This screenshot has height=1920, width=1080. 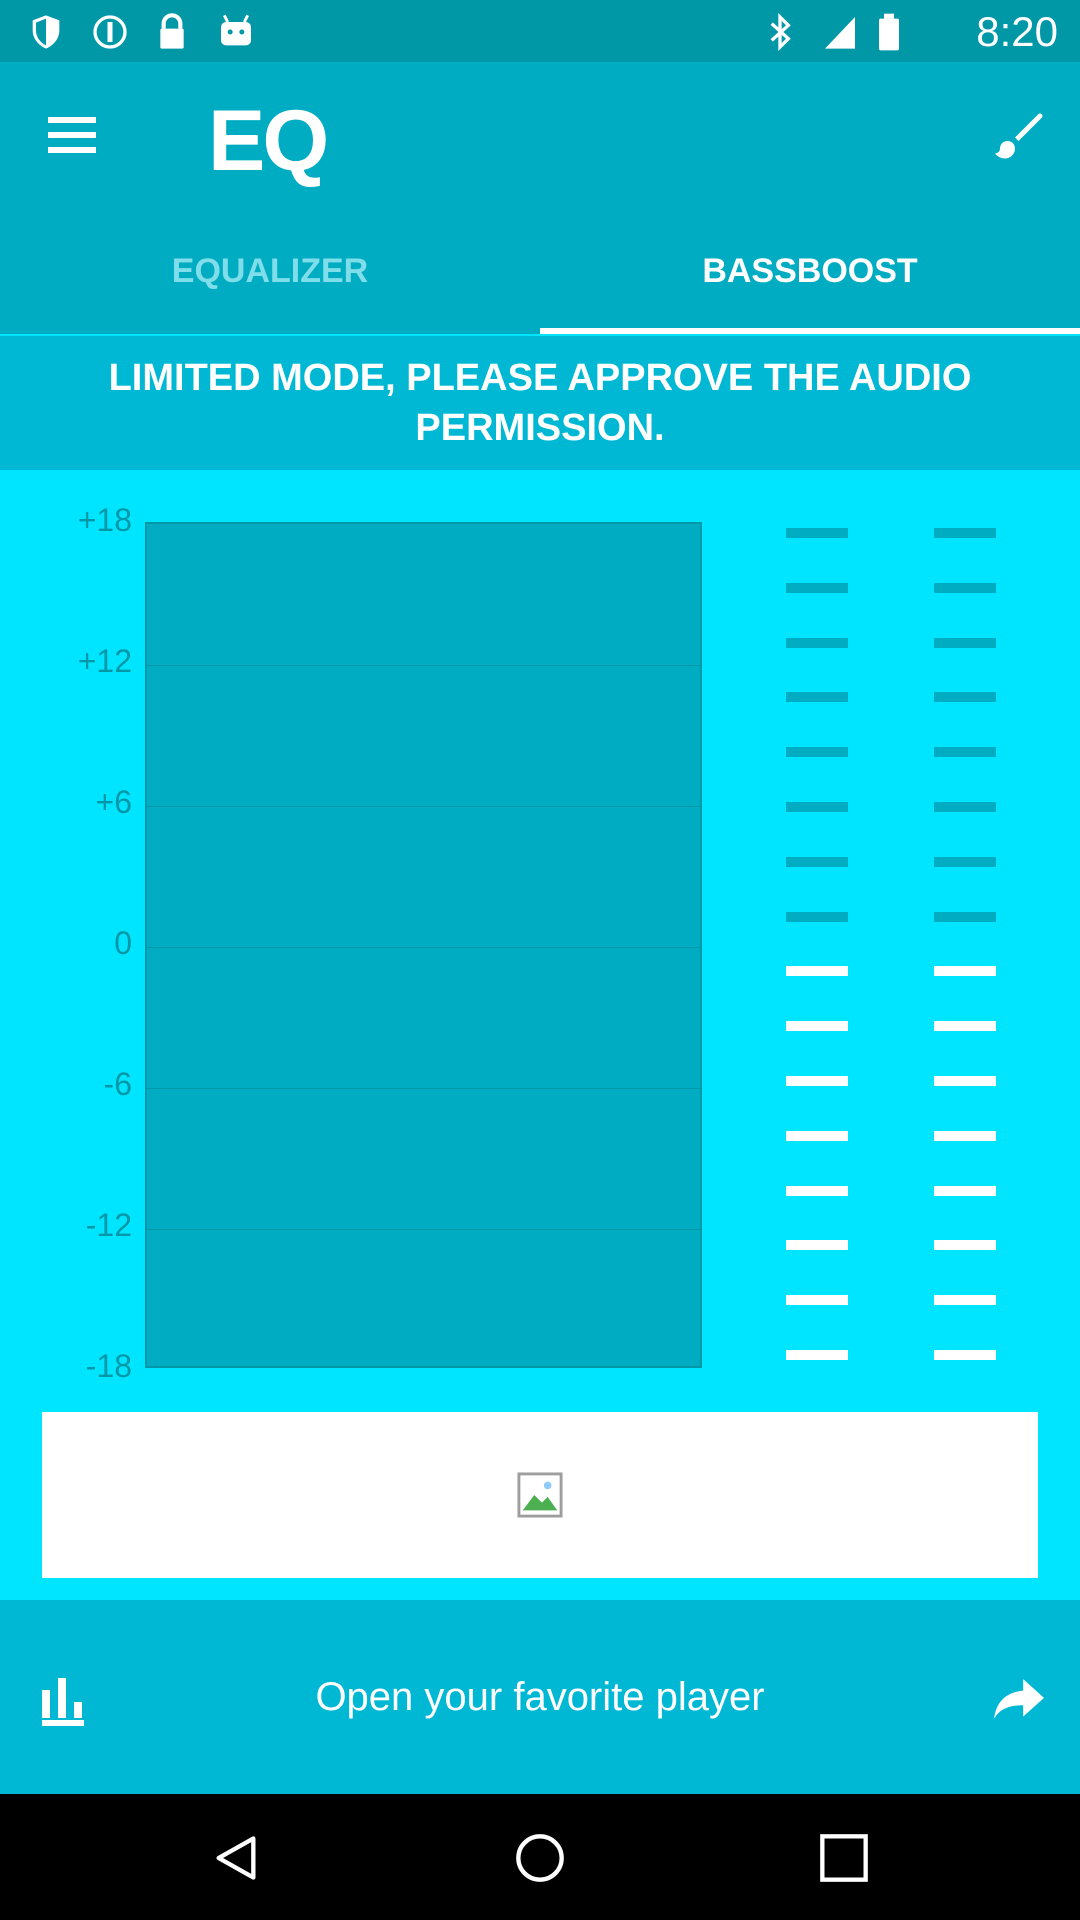 I want to click on y-axis-label: -18, so click(x=108, y=1366).